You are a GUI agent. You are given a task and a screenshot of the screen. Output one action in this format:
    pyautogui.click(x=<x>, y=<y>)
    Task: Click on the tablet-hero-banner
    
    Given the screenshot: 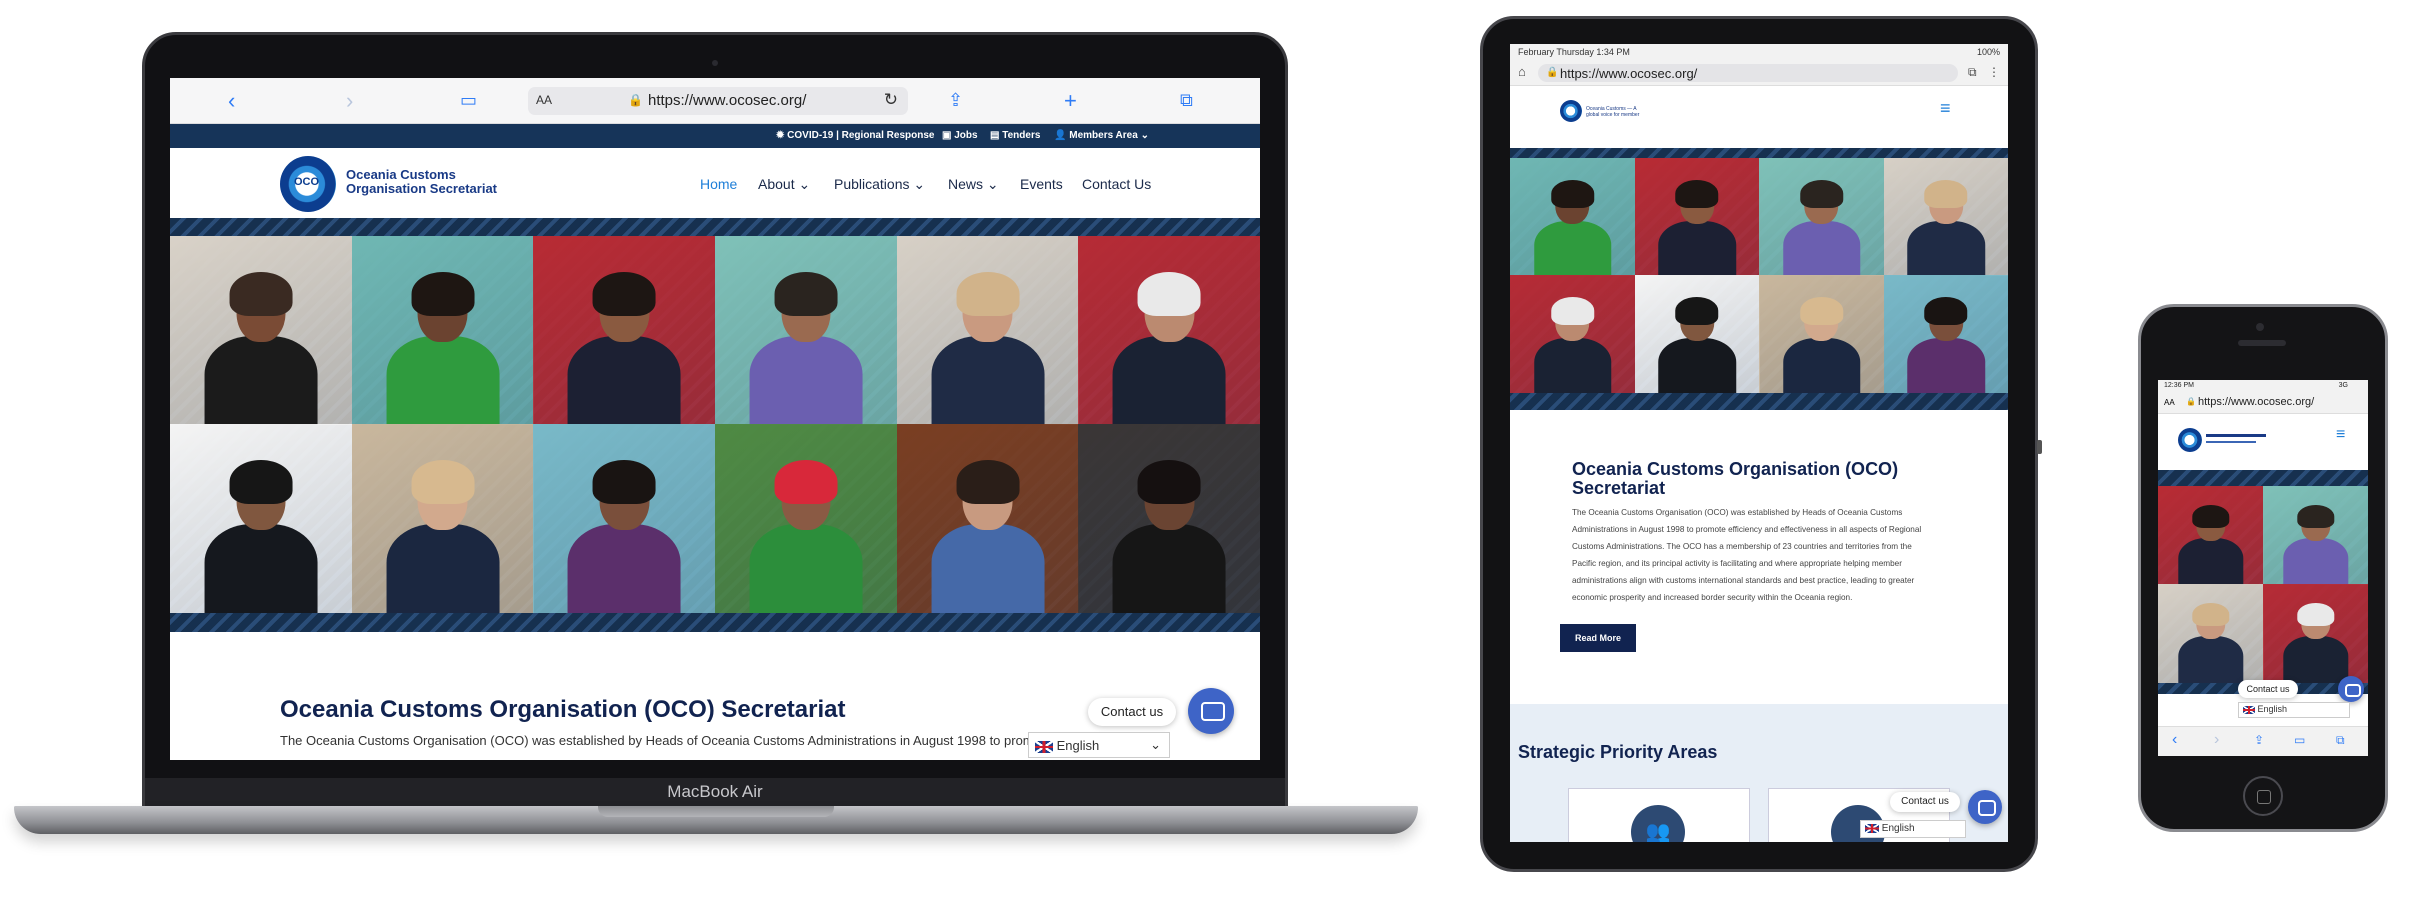 What is the action you would take?
    pyautogui.click(x=1759, y=279)
    